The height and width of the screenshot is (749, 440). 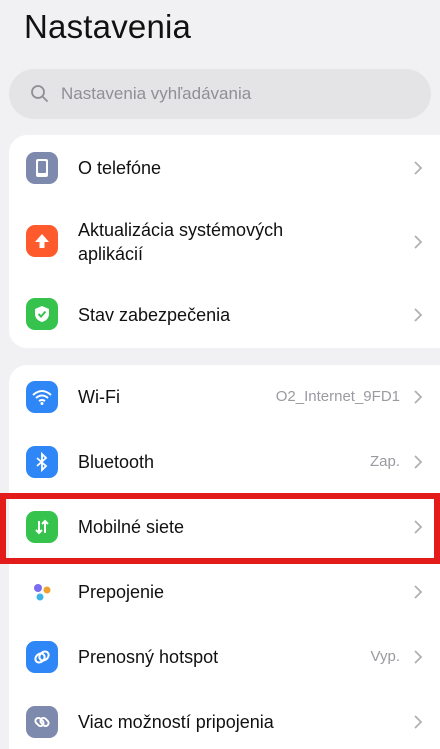 I want to click on page-title: Nastavenia, so click(x=108, y=26).